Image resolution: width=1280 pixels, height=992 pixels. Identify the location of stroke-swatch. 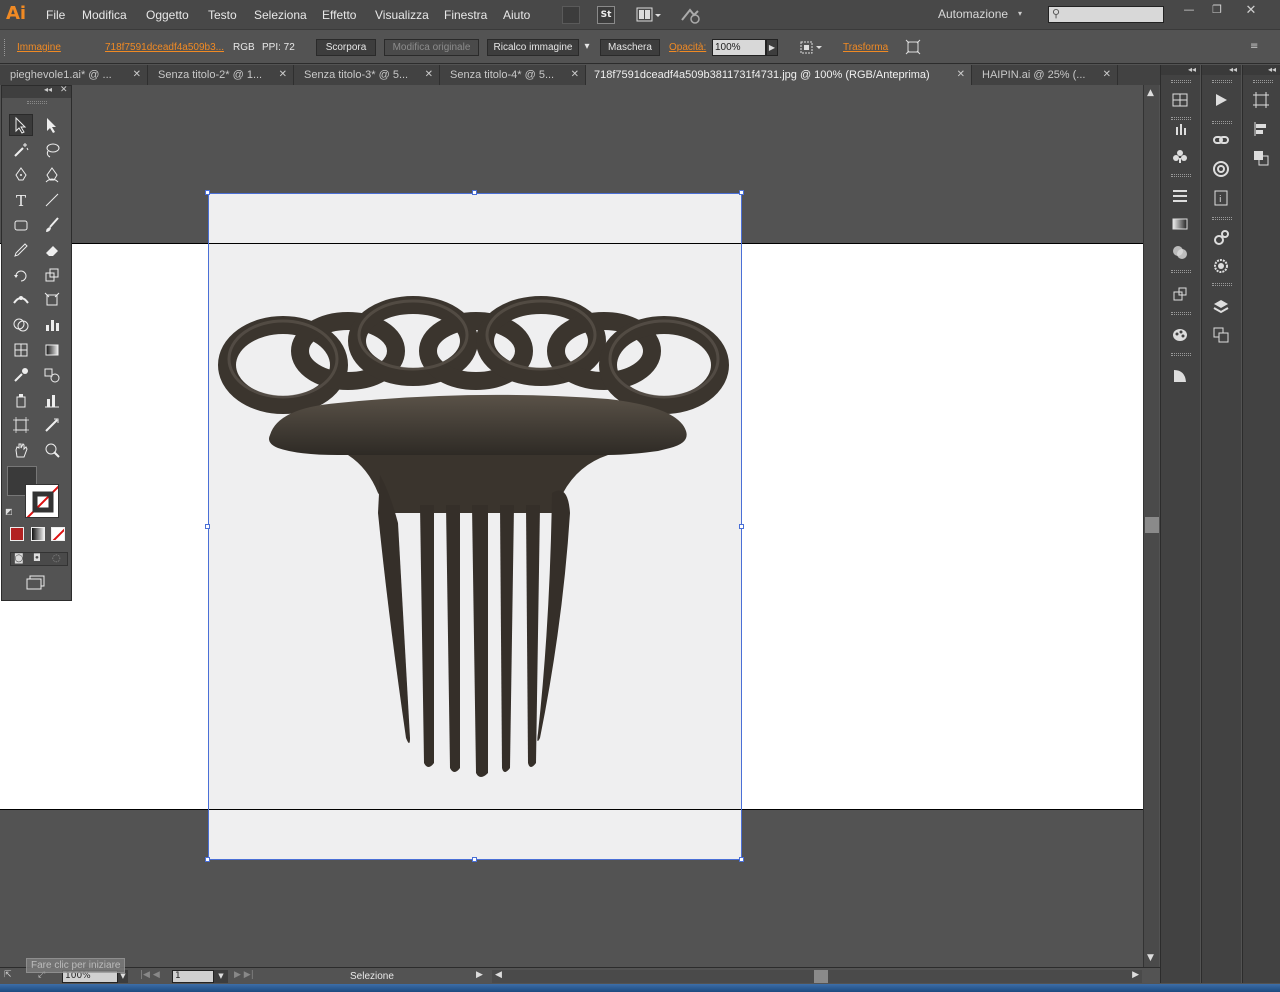
(42, 501).